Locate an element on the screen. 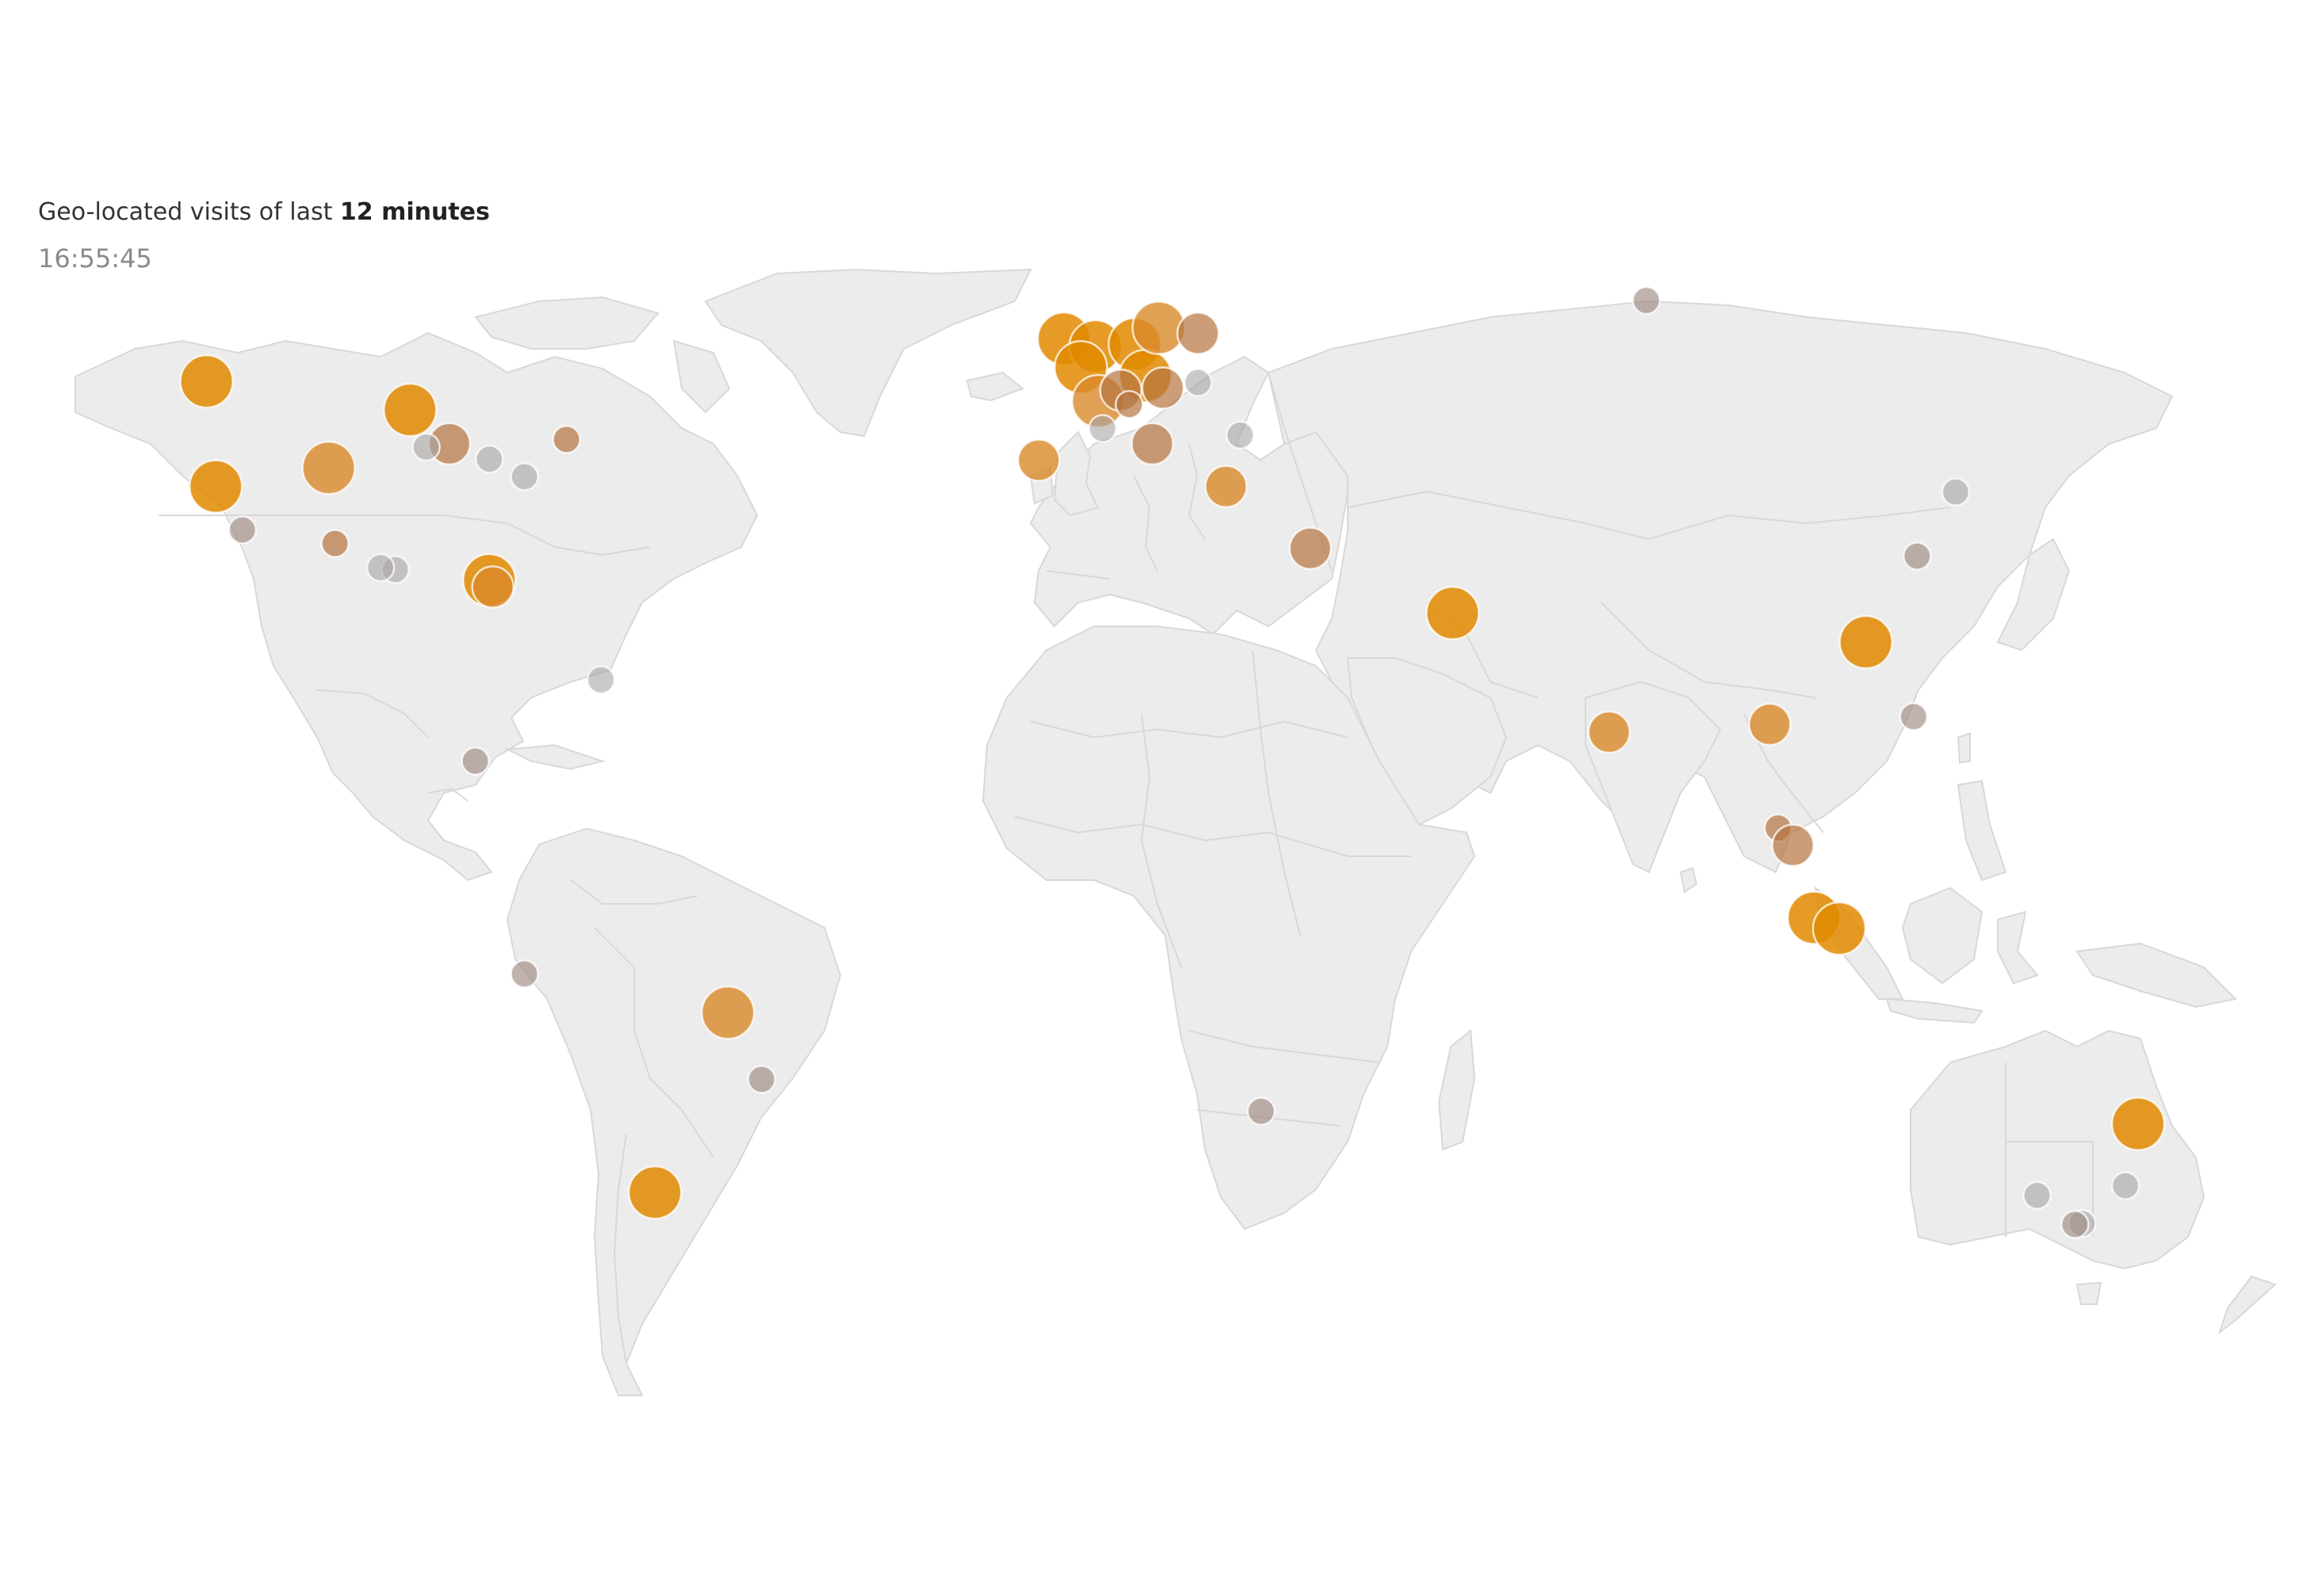 The height and width of the screenshot is (1596, 2299). land-sulawesi is located at coordinates (2018, 947).